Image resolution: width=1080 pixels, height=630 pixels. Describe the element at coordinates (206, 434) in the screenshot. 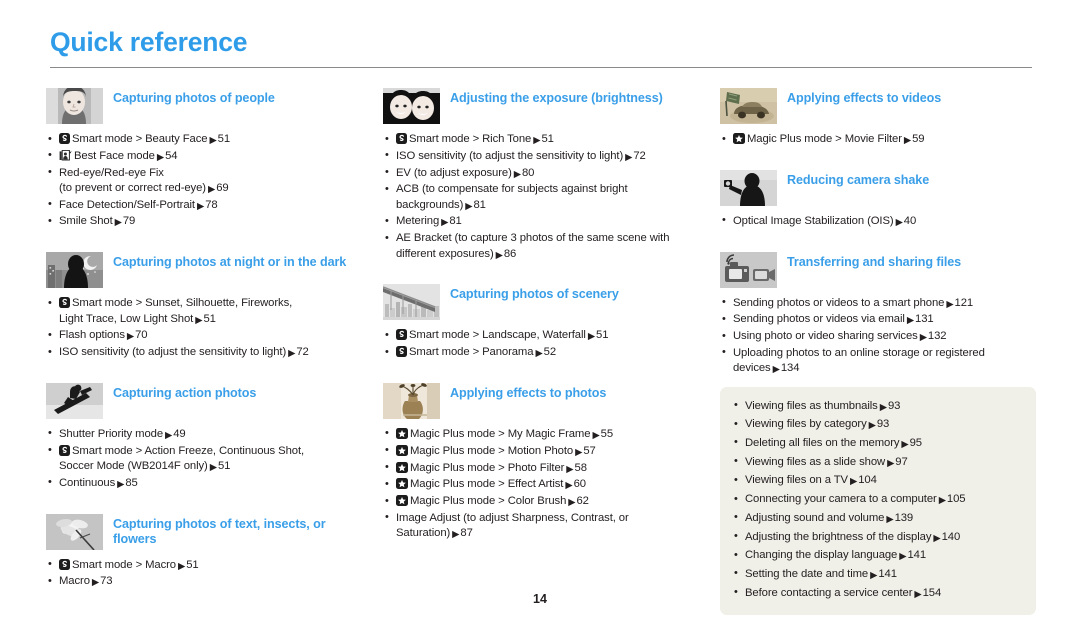

I see `list-item: Shutter Priority mode▶49` at that location.